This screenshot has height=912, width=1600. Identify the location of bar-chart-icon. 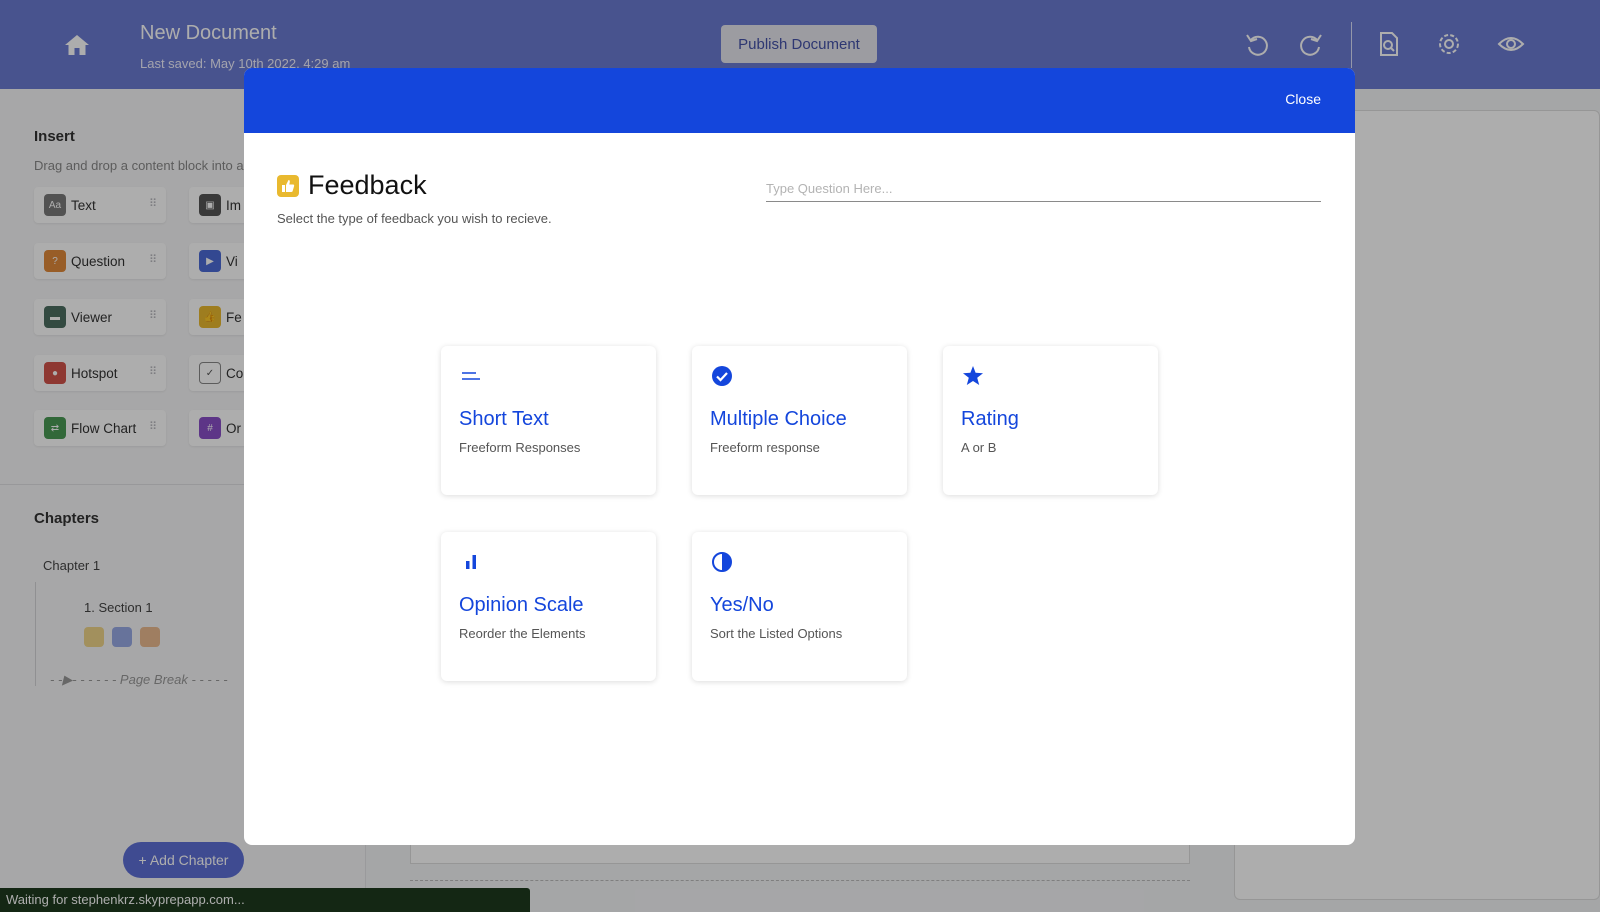
(471, 562).